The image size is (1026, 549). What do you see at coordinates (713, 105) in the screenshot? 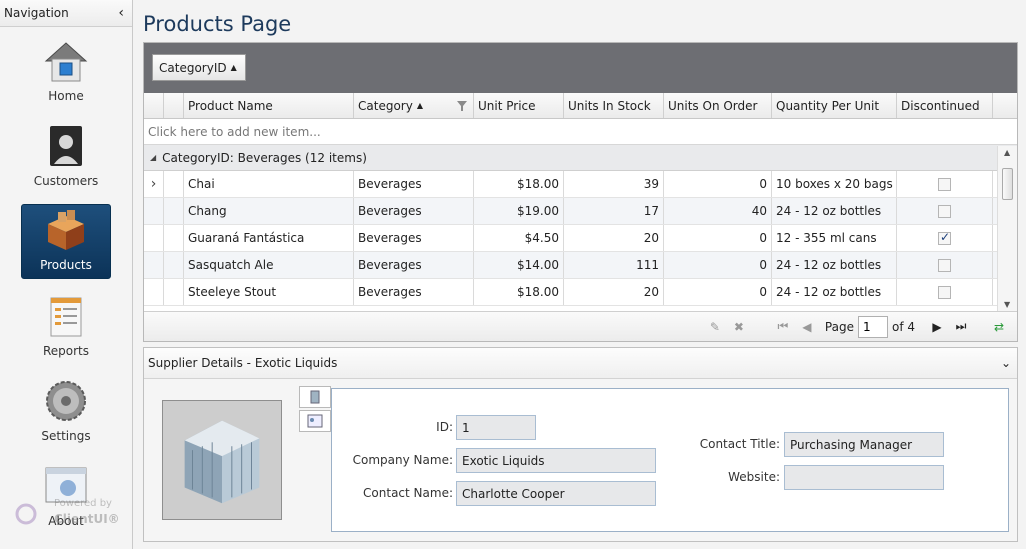
I see `column-header-label: Units On Order` at bounding box center [713, 105].